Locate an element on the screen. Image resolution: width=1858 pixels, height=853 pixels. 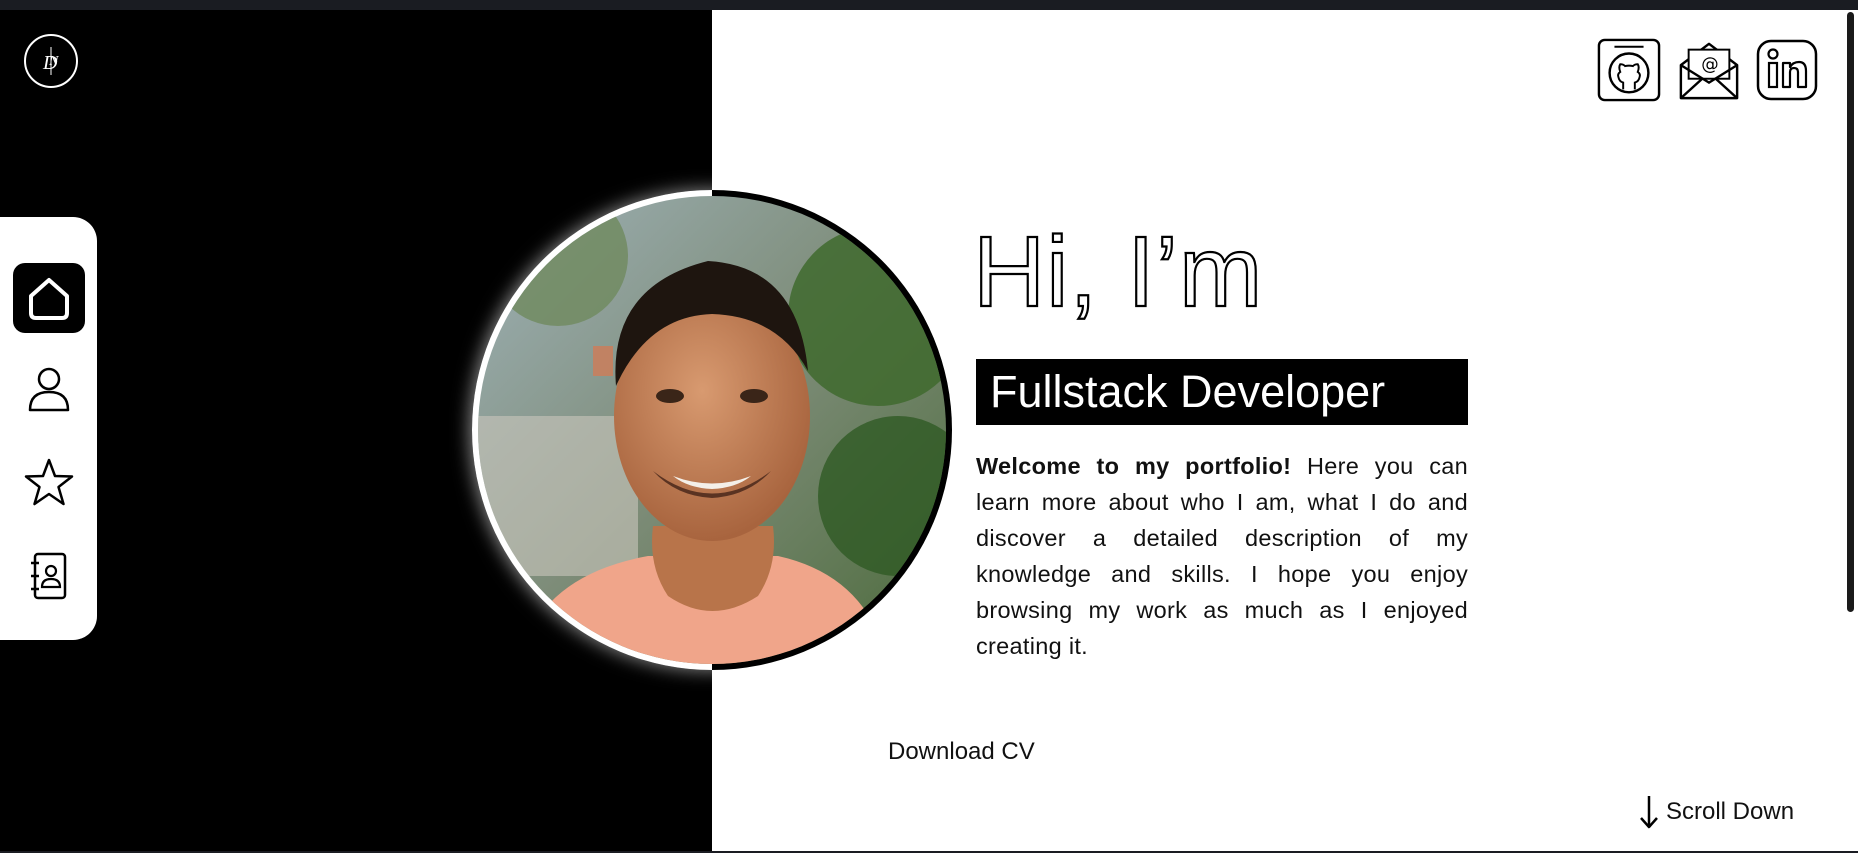
hero-greeting: Hi, I’m is located at coordinates (1118, 272).